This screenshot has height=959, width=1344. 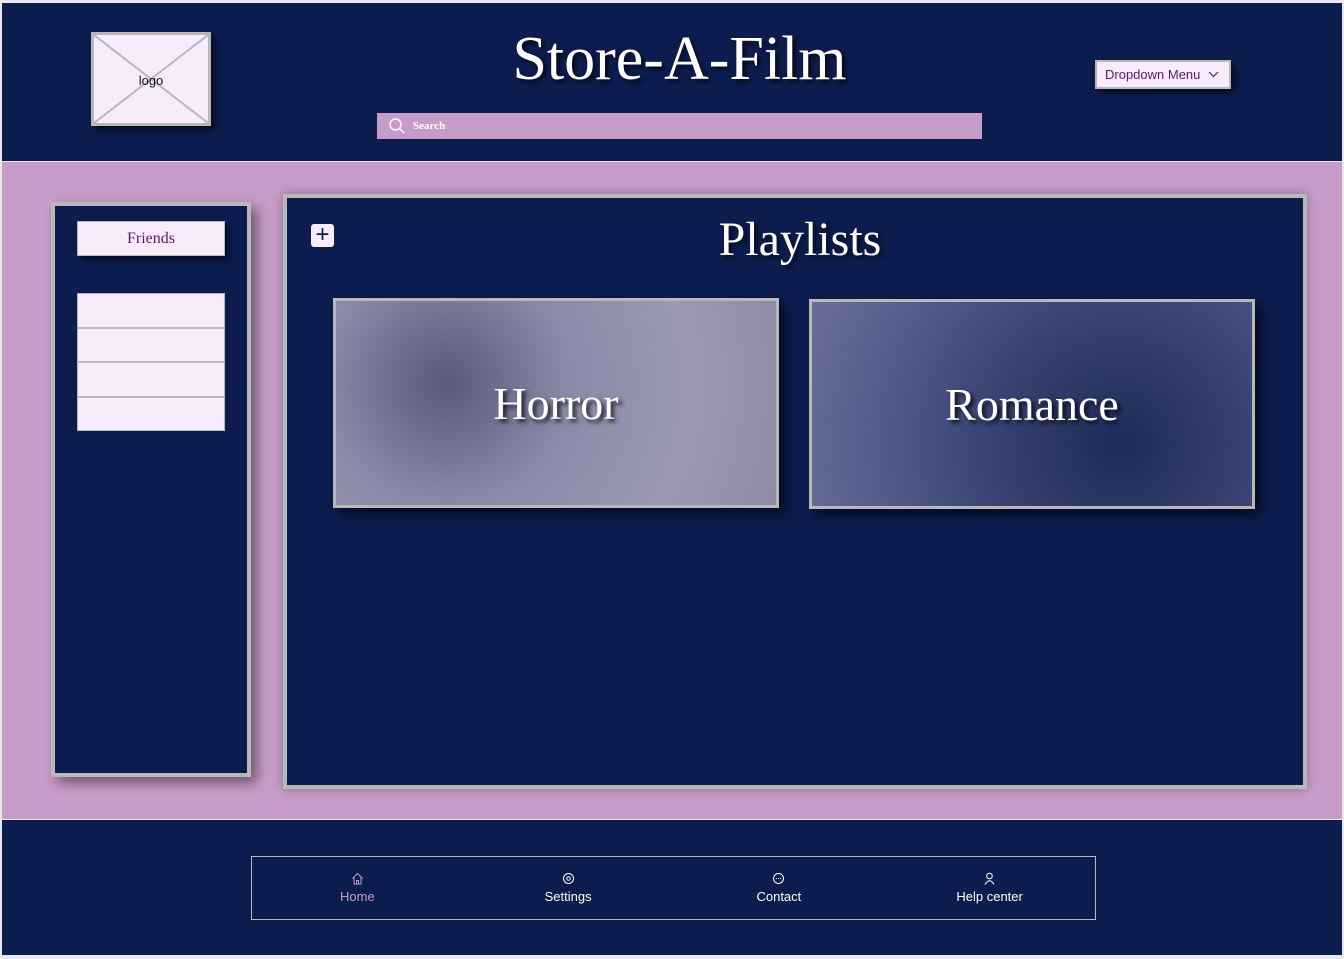 What do you see at coordinates (151, 489) in the screenshot?
I see `friends-sidebar: Friends` at bounding box center [151, 489].